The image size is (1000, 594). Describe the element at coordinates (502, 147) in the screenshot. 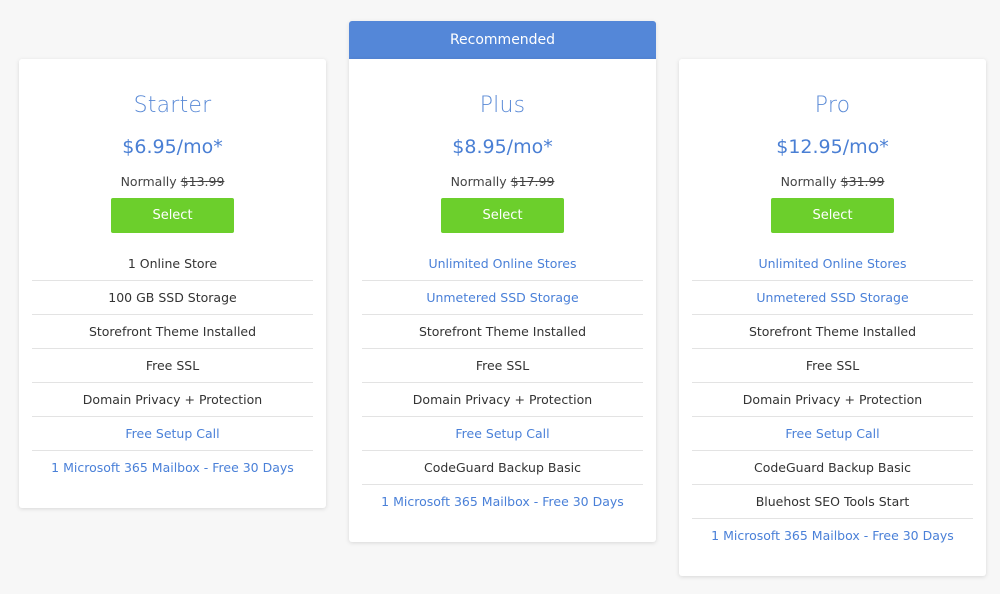

I see `plan-price: $8.95/mo*` at that location.